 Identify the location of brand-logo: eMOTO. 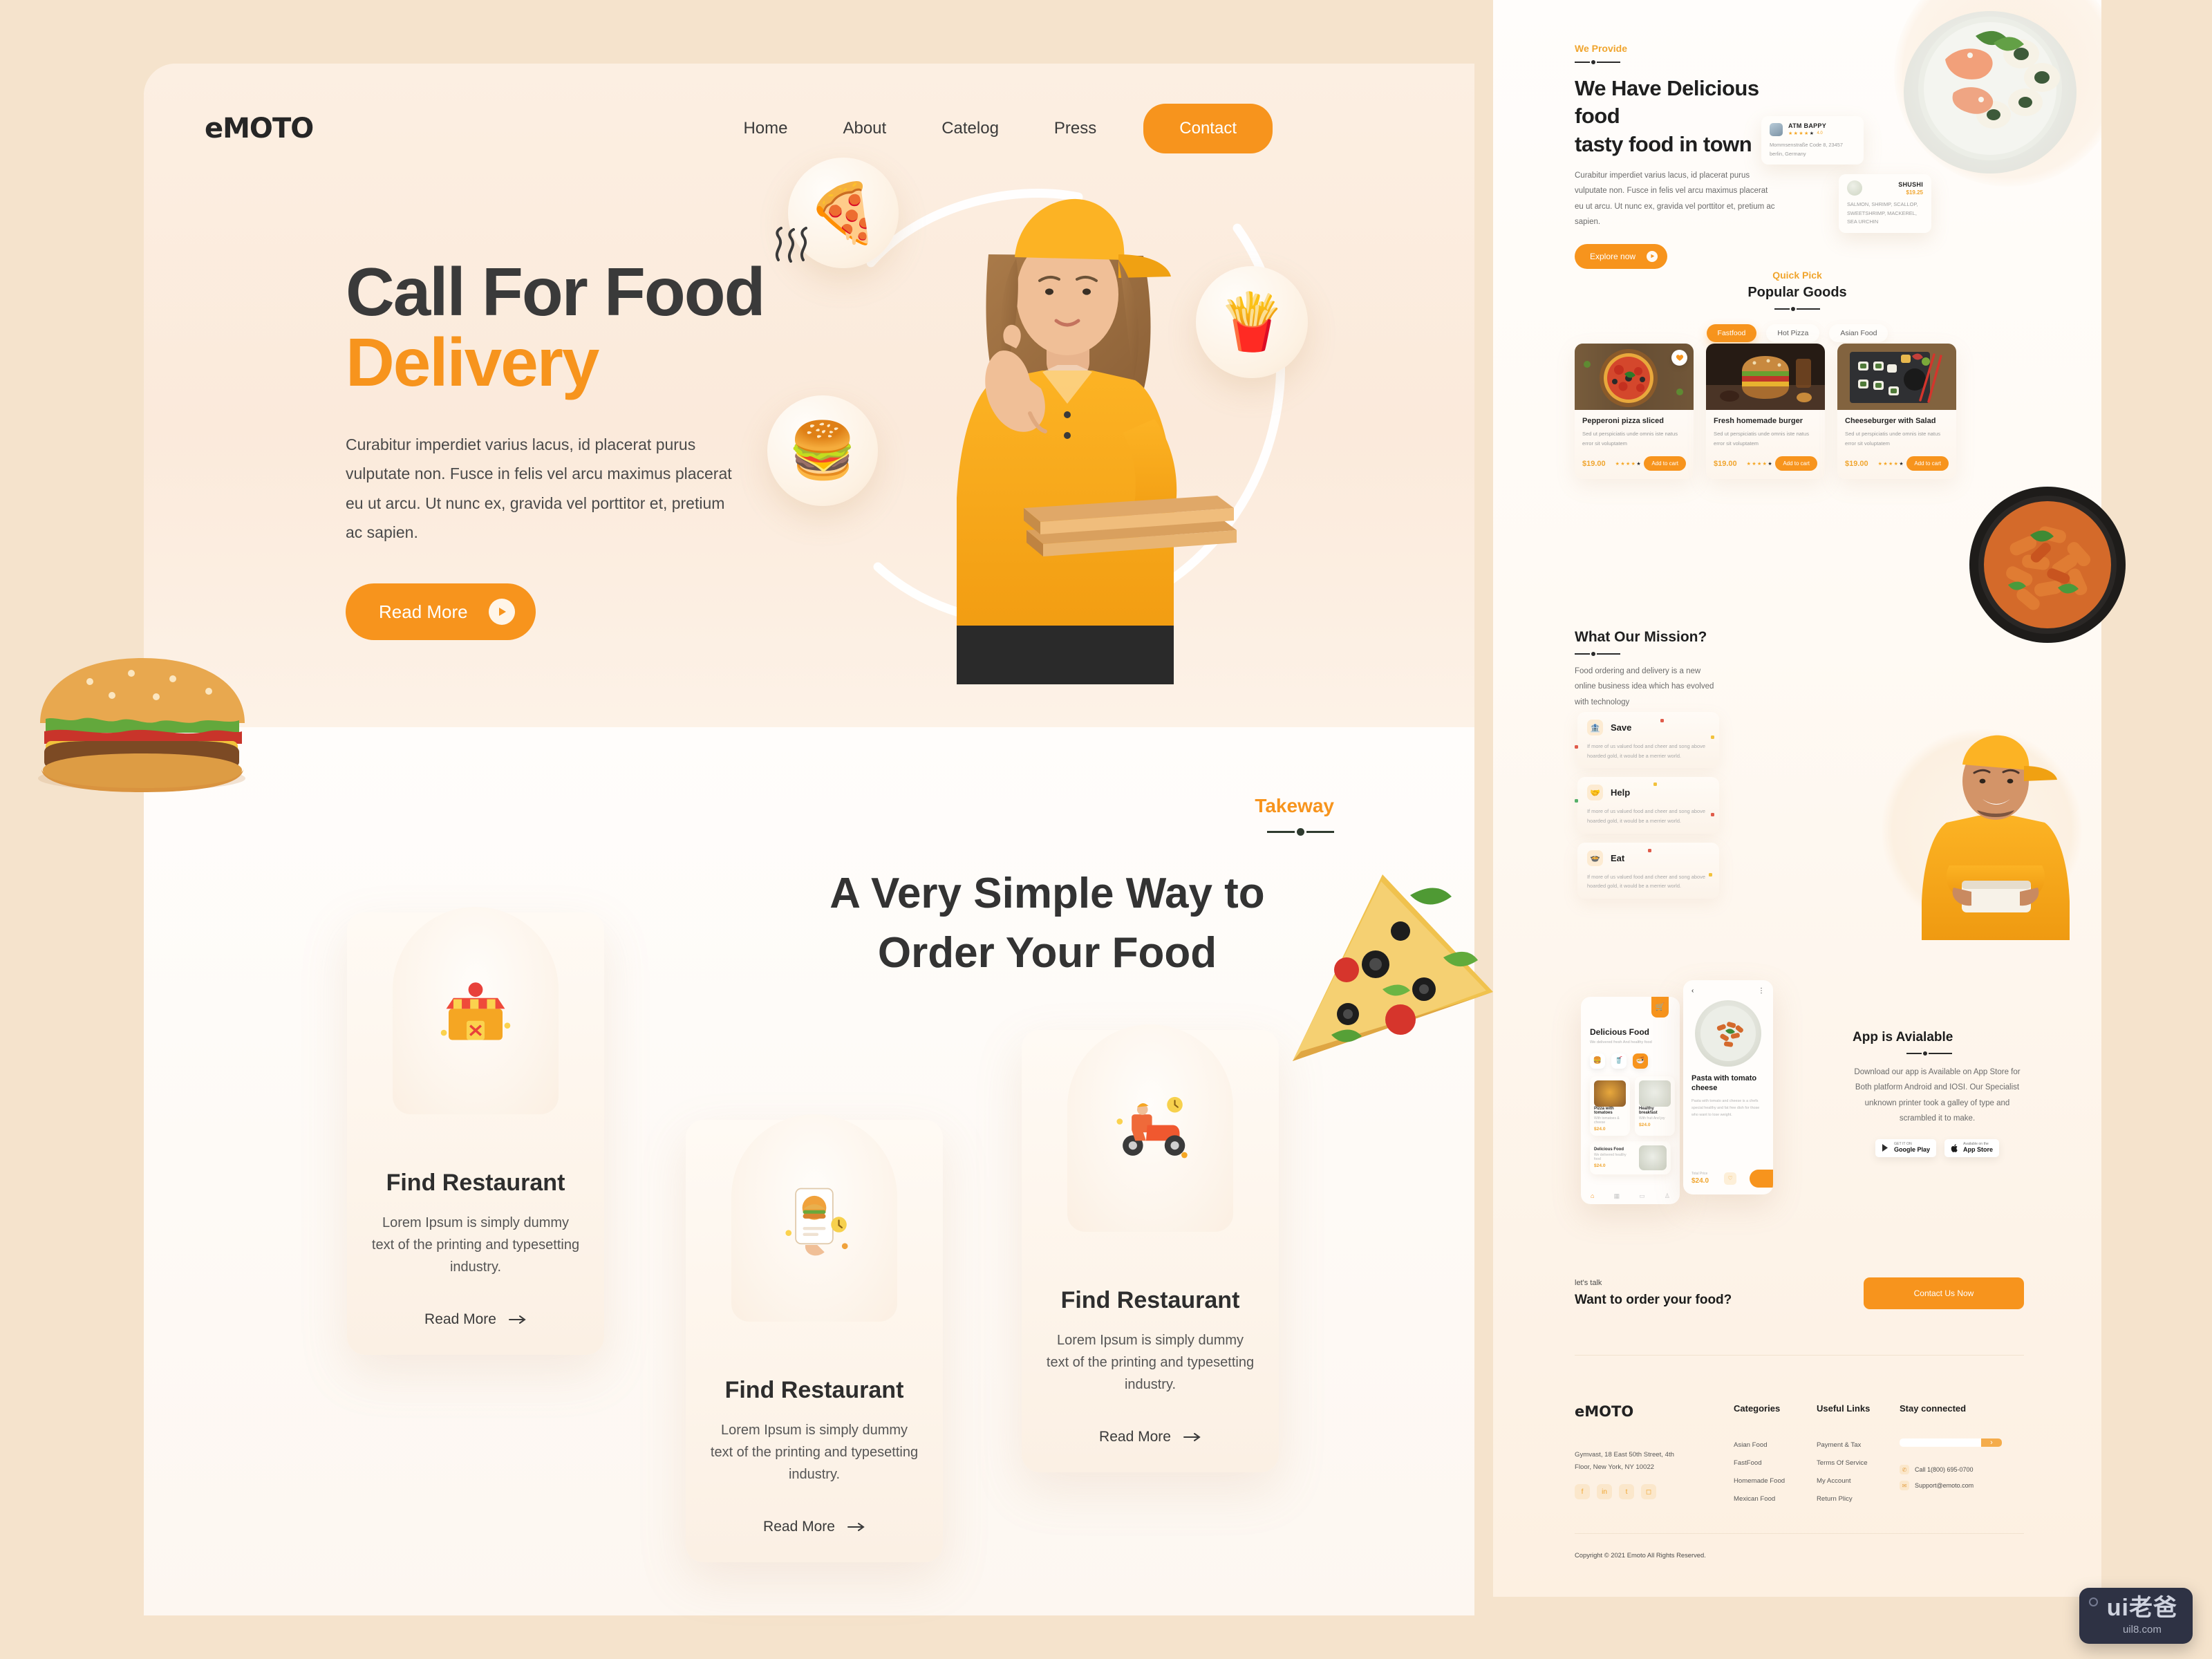
(259, 128).